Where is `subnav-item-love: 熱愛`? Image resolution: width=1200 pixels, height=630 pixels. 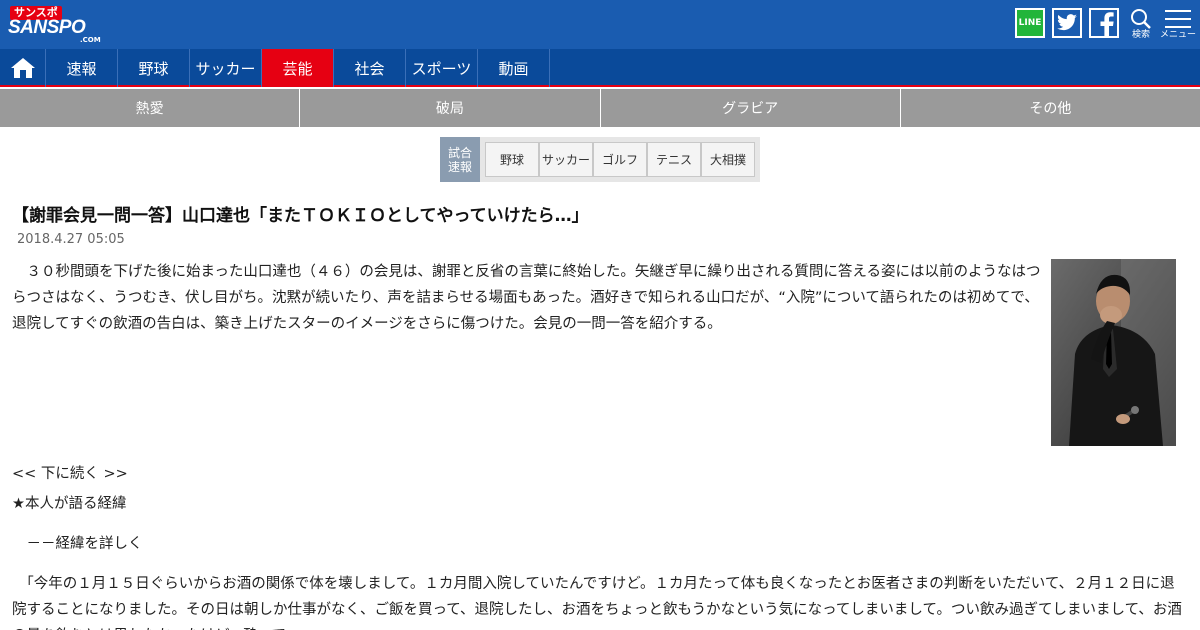 subnav-item-love: 熱愛 is located at coordinates (150, 108).